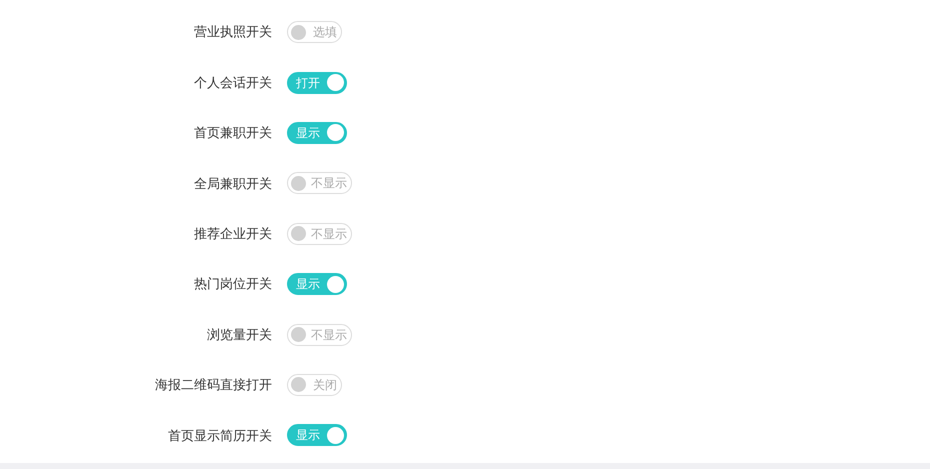 This screenshot has height=469, width=930. I want to click on setting-label: 推荐企业开关, so click(232, 234).